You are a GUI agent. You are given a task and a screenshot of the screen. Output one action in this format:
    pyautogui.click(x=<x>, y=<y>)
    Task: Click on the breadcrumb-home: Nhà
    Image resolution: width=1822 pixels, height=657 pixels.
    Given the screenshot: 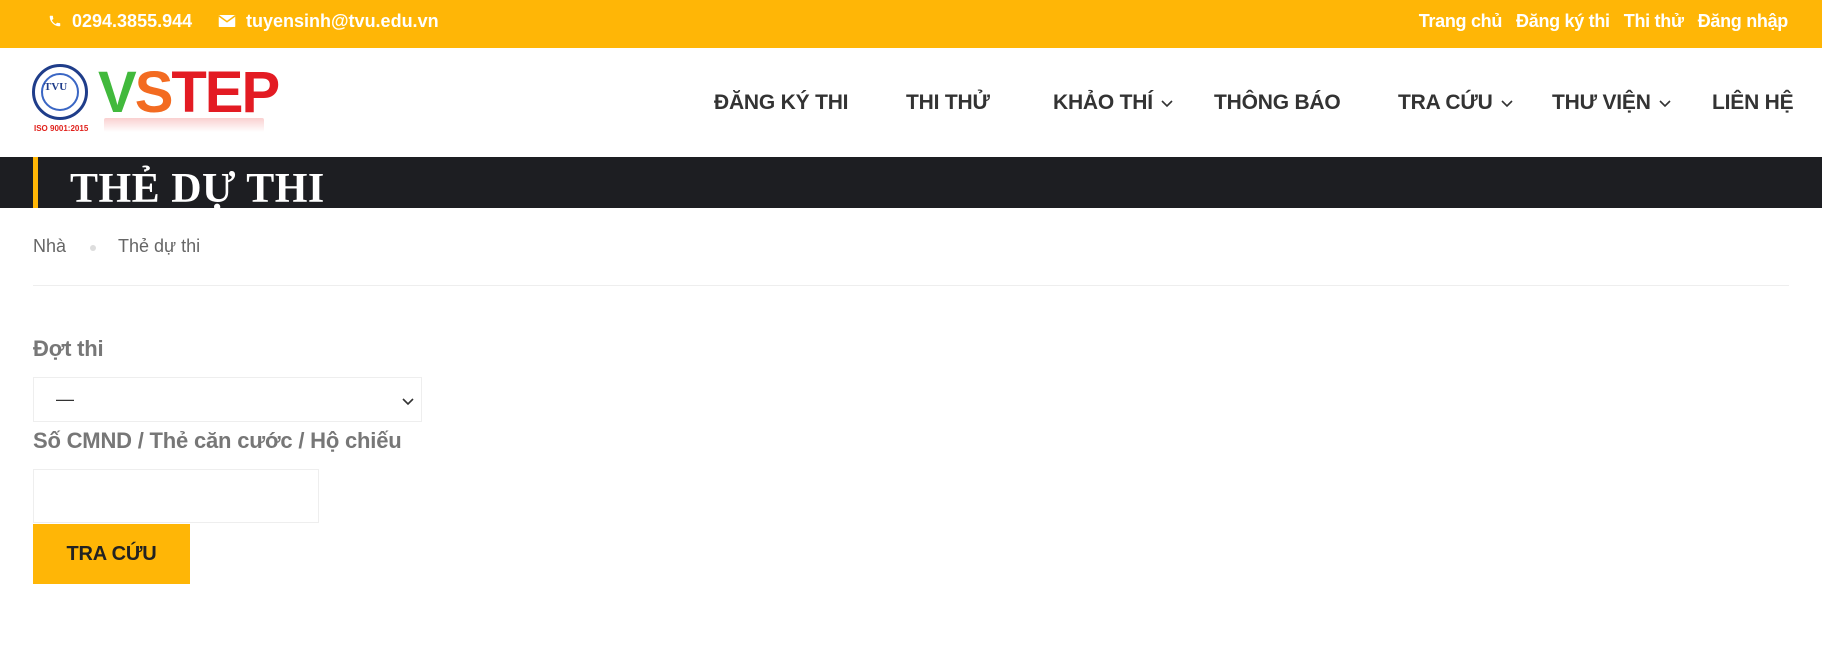 What is the action you would take?
    pyautogui.click(x=49, y=246)
    